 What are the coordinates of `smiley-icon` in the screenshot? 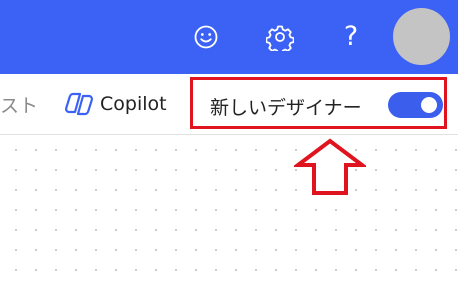 It's located at (206, 37).